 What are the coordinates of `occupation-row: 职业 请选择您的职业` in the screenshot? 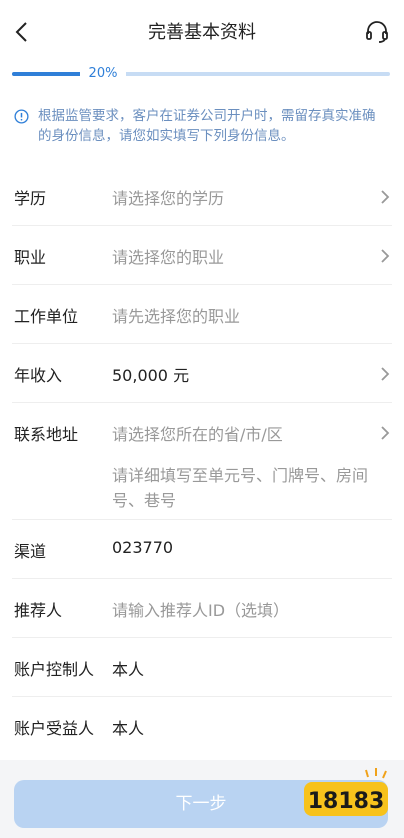 It's located at (202, 255).